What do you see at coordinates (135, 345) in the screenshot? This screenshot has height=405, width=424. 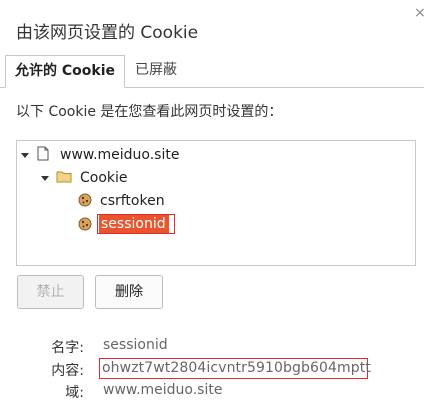 I see `name-value: sessionid` at bounding box center [135, 345].